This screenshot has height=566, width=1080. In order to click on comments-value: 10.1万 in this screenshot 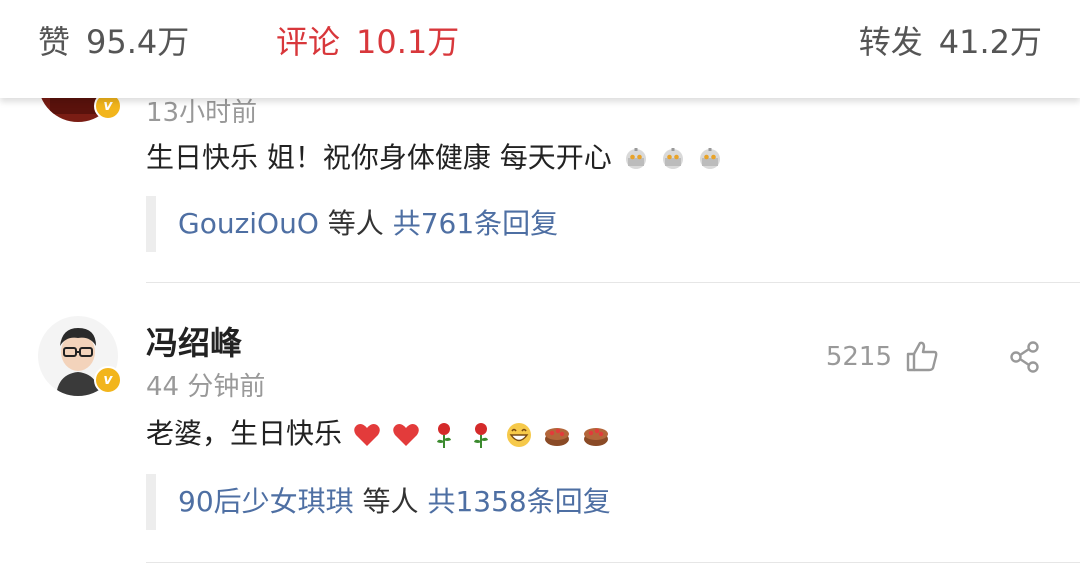, I will do `click(408, 42)`.